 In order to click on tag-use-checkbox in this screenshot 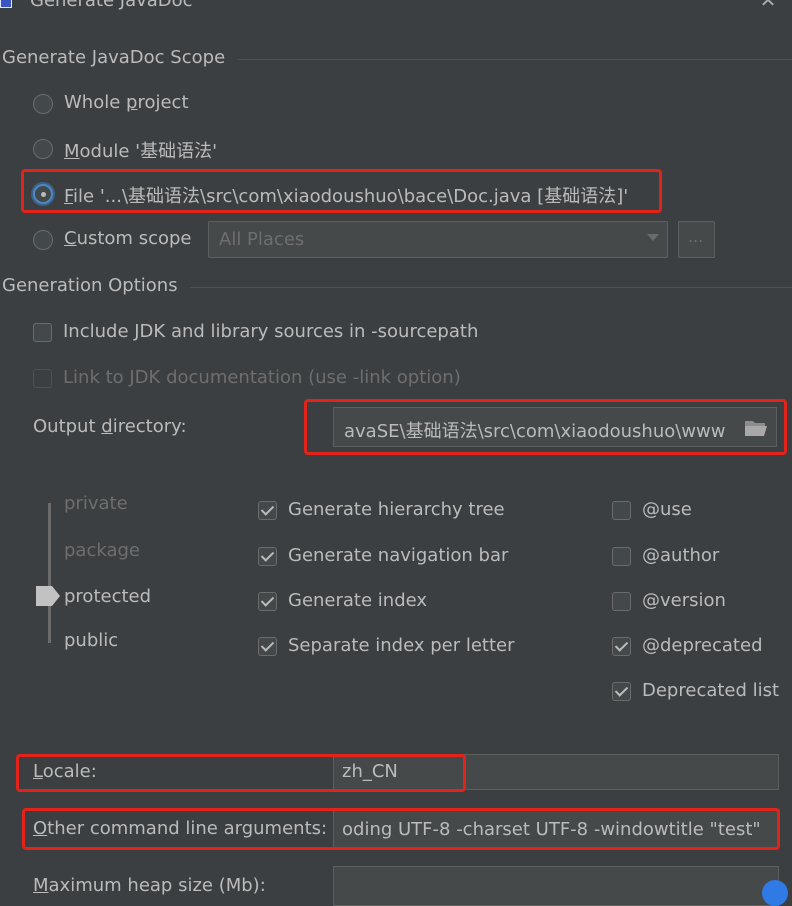, I will do `click(621, 510)`.